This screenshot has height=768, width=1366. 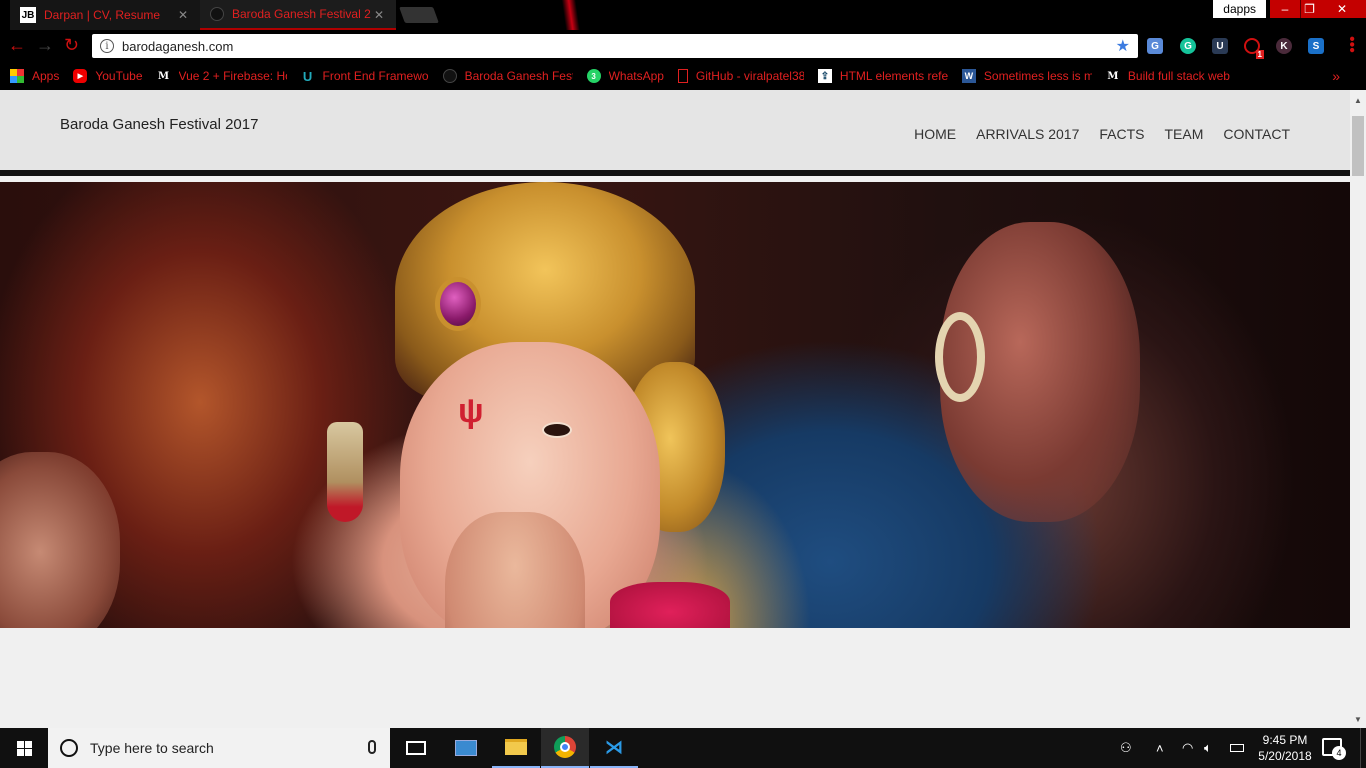 I want to click on nav-contact: CONTACT, so click(x=1256, y=134).